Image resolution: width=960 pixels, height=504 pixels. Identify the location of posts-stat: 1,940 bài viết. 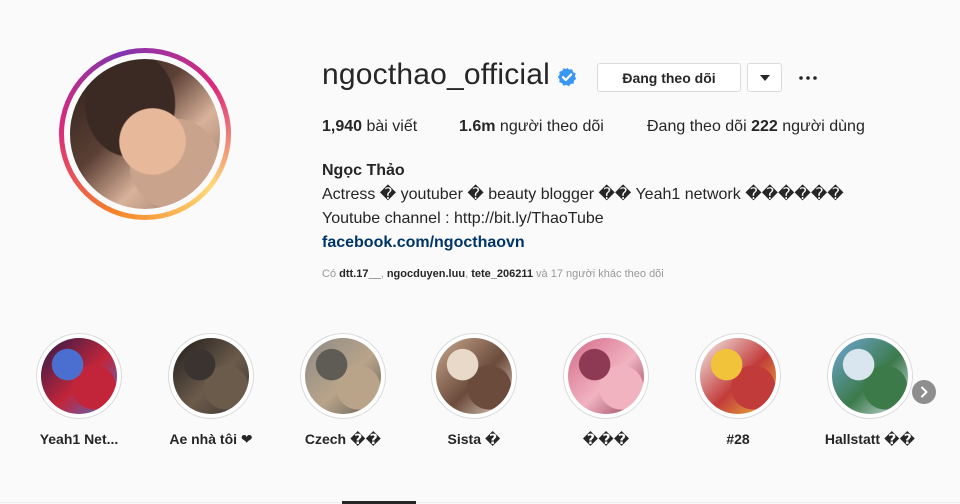
(369, 127).